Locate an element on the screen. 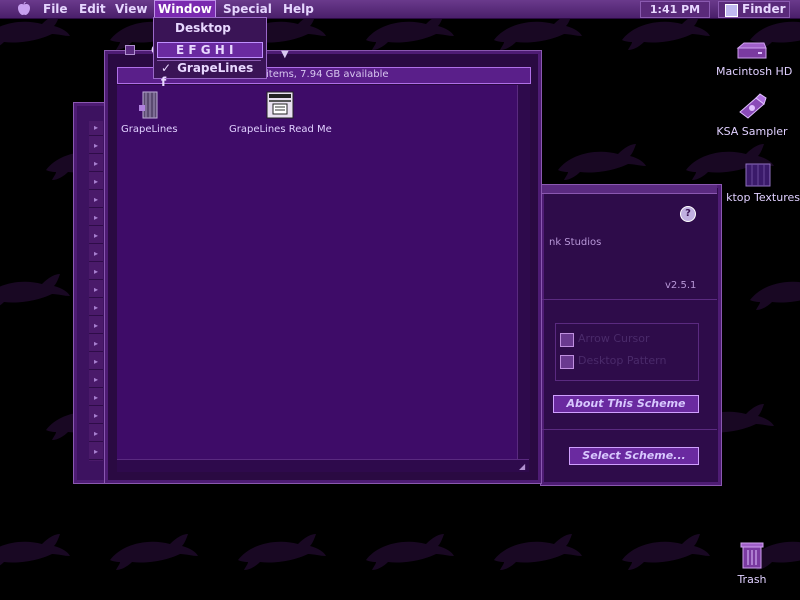 The image size is (800, 600). window-menu-item-grapelines: ✓ GrapeLines f is located at coordinates (209, 74).